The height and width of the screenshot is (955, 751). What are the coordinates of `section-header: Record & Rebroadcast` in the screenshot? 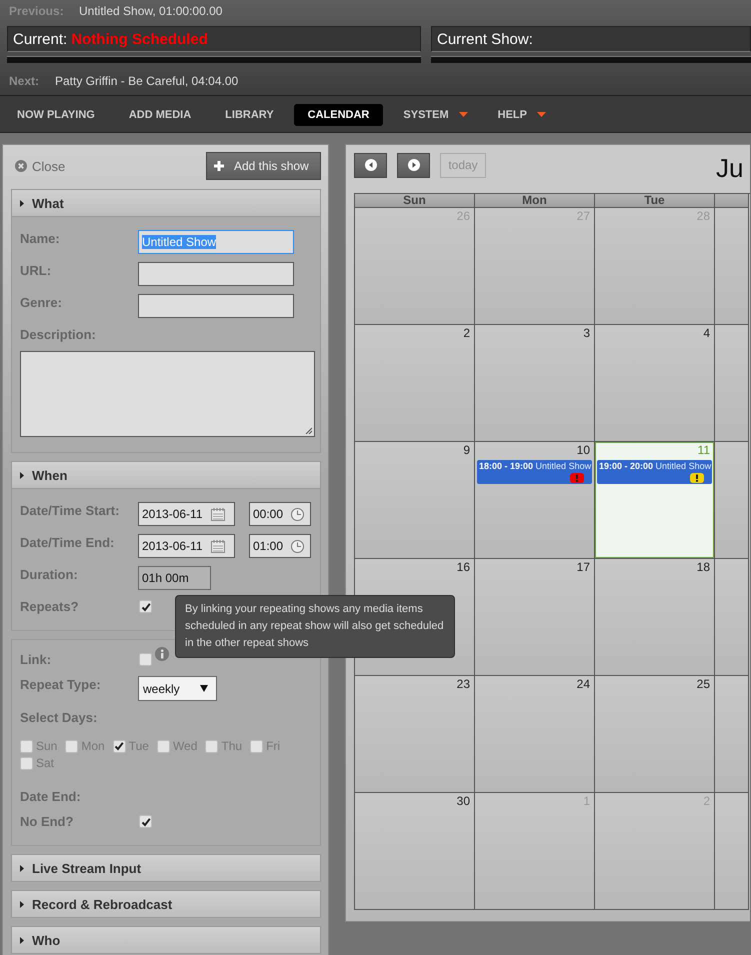 It's located at (166, 904).